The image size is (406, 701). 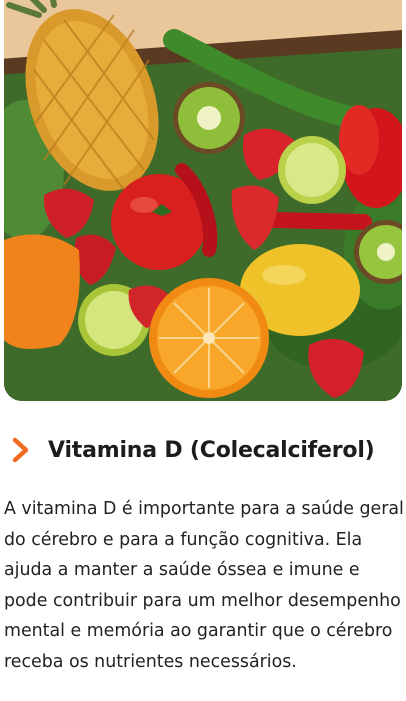 I want to click on section-heading: Vitamina D (Colecalciferol), so click(x=203, y=450).